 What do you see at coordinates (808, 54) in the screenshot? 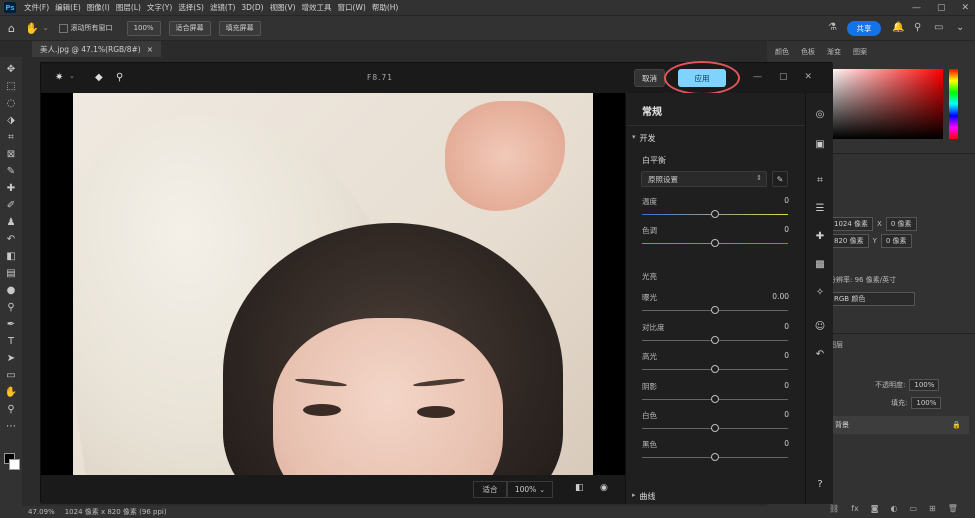
I see `tab-swatches: 色板` at bounding box center [808, 54].